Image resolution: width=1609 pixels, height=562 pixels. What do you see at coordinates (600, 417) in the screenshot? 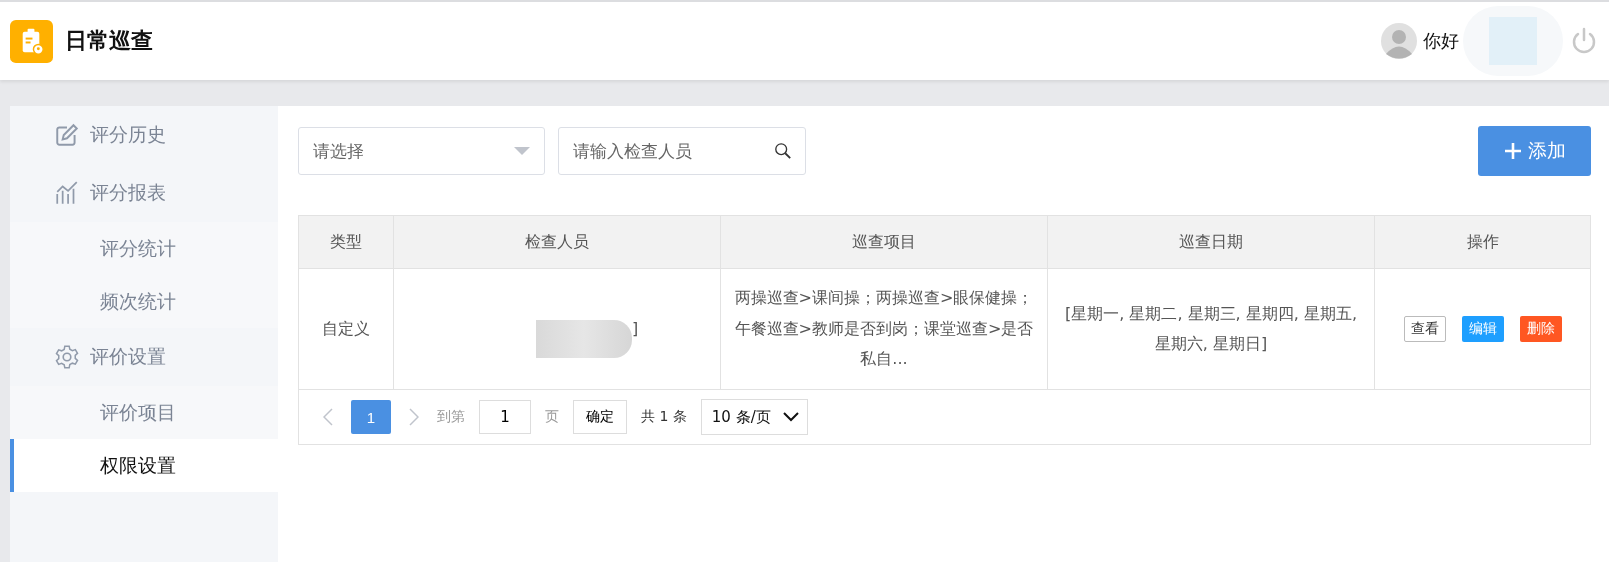
I see `confirm-button: 确定` at bounding box center [600, 417].